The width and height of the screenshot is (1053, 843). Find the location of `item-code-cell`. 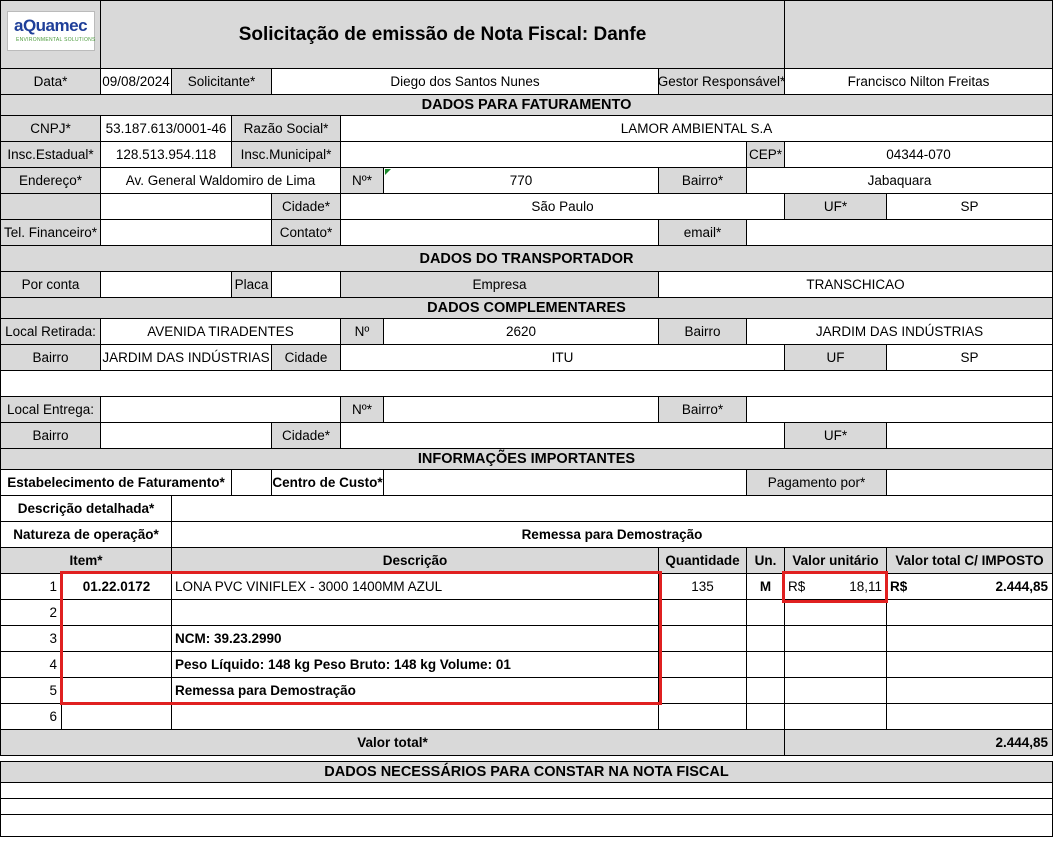

item-code-cell is located at coordinates (117, 717).